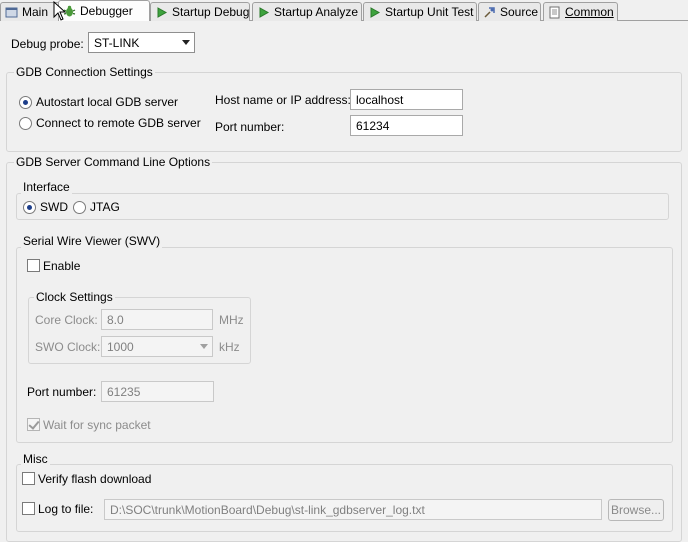 The image size is (688, 542). What do you see at coordinates (380, 100) in the screenshot?
I see `host-name-value: localhost` at bounding box center [380, 100].